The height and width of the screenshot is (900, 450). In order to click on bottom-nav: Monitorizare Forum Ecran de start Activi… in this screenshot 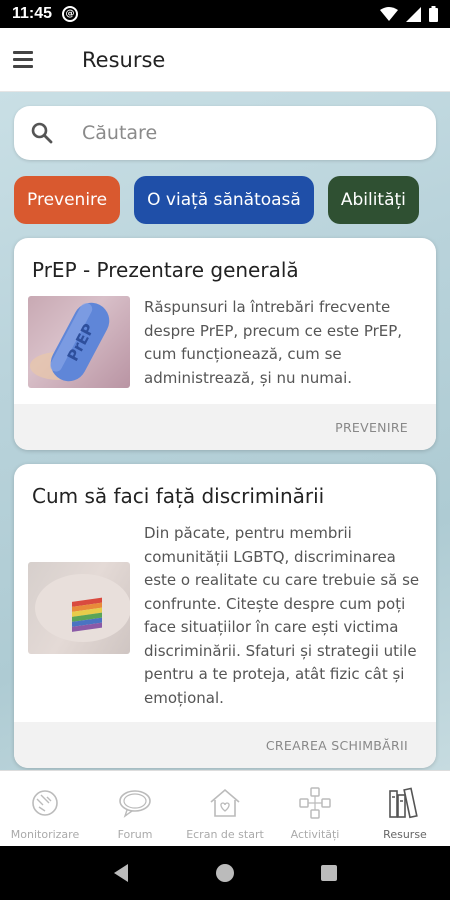, I will do `click(225, 808)`.